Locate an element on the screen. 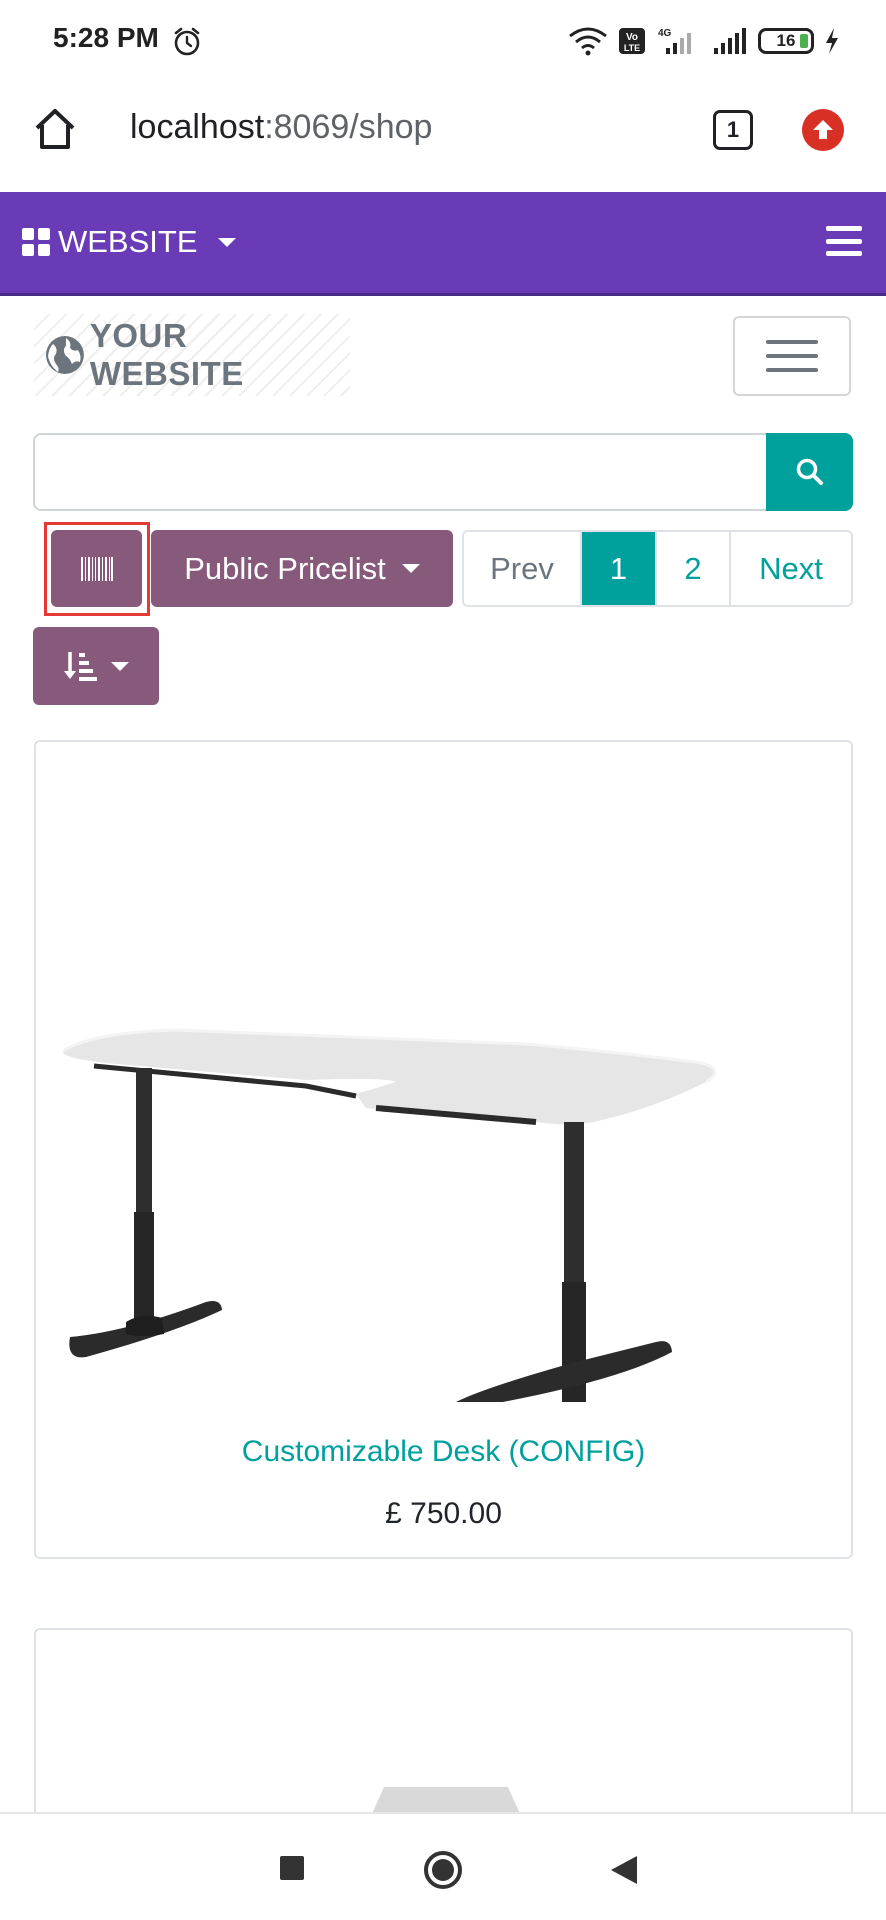 This screenshot has width=886, height=1920. svg-text: 4G is located at coordinates (665, 33).